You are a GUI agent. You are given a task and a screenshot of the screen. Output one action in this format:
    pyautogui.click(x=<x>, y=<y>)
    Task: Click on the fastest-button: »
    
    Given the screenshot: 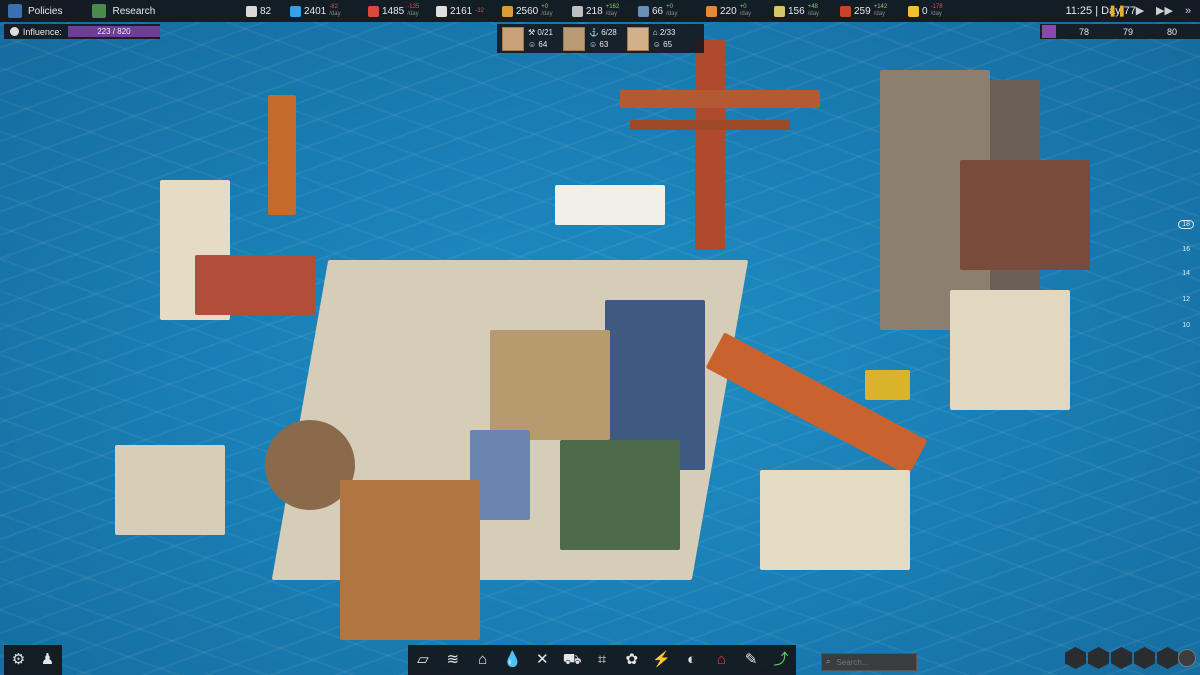 What is the action you would take?
    pyautogui.click(x=1188, y=11)
    